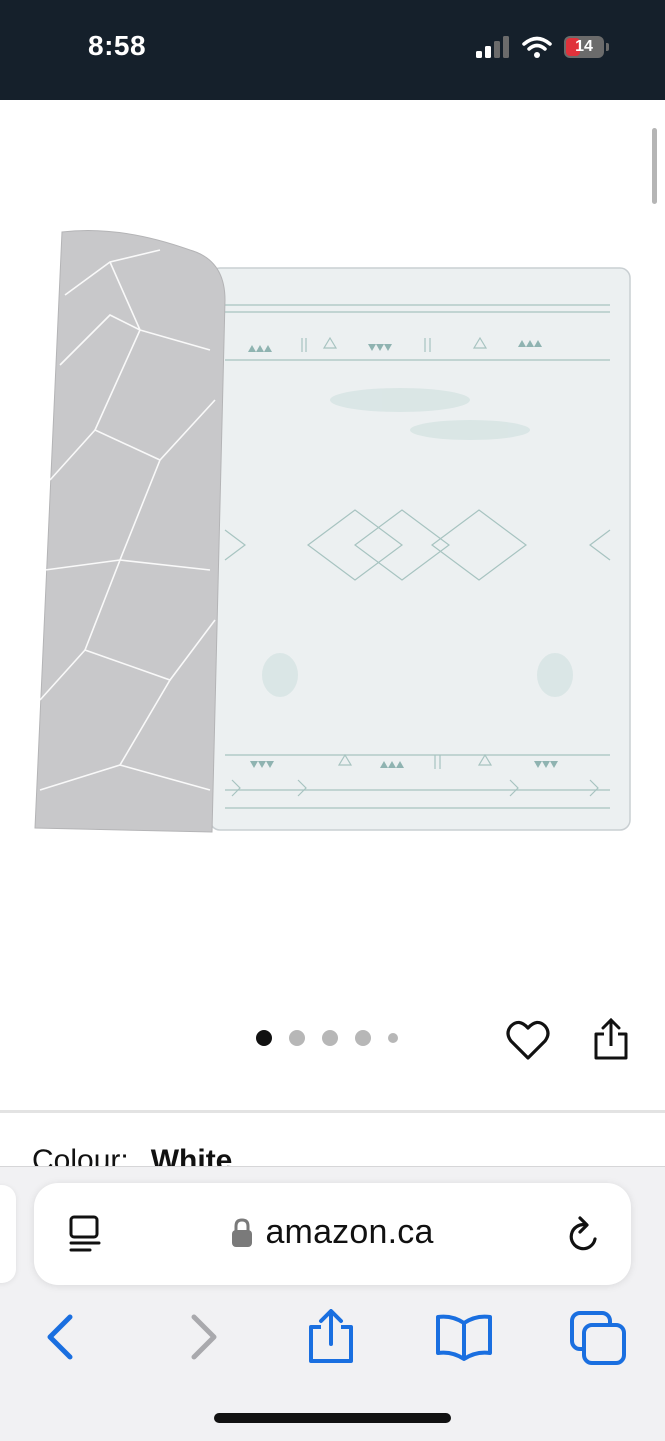 Image resolution: width=665 pixels, height=1441 pixels. Describe the element at coordinates (607, 47) in the screenshot. I see `battery-tip` at that location.